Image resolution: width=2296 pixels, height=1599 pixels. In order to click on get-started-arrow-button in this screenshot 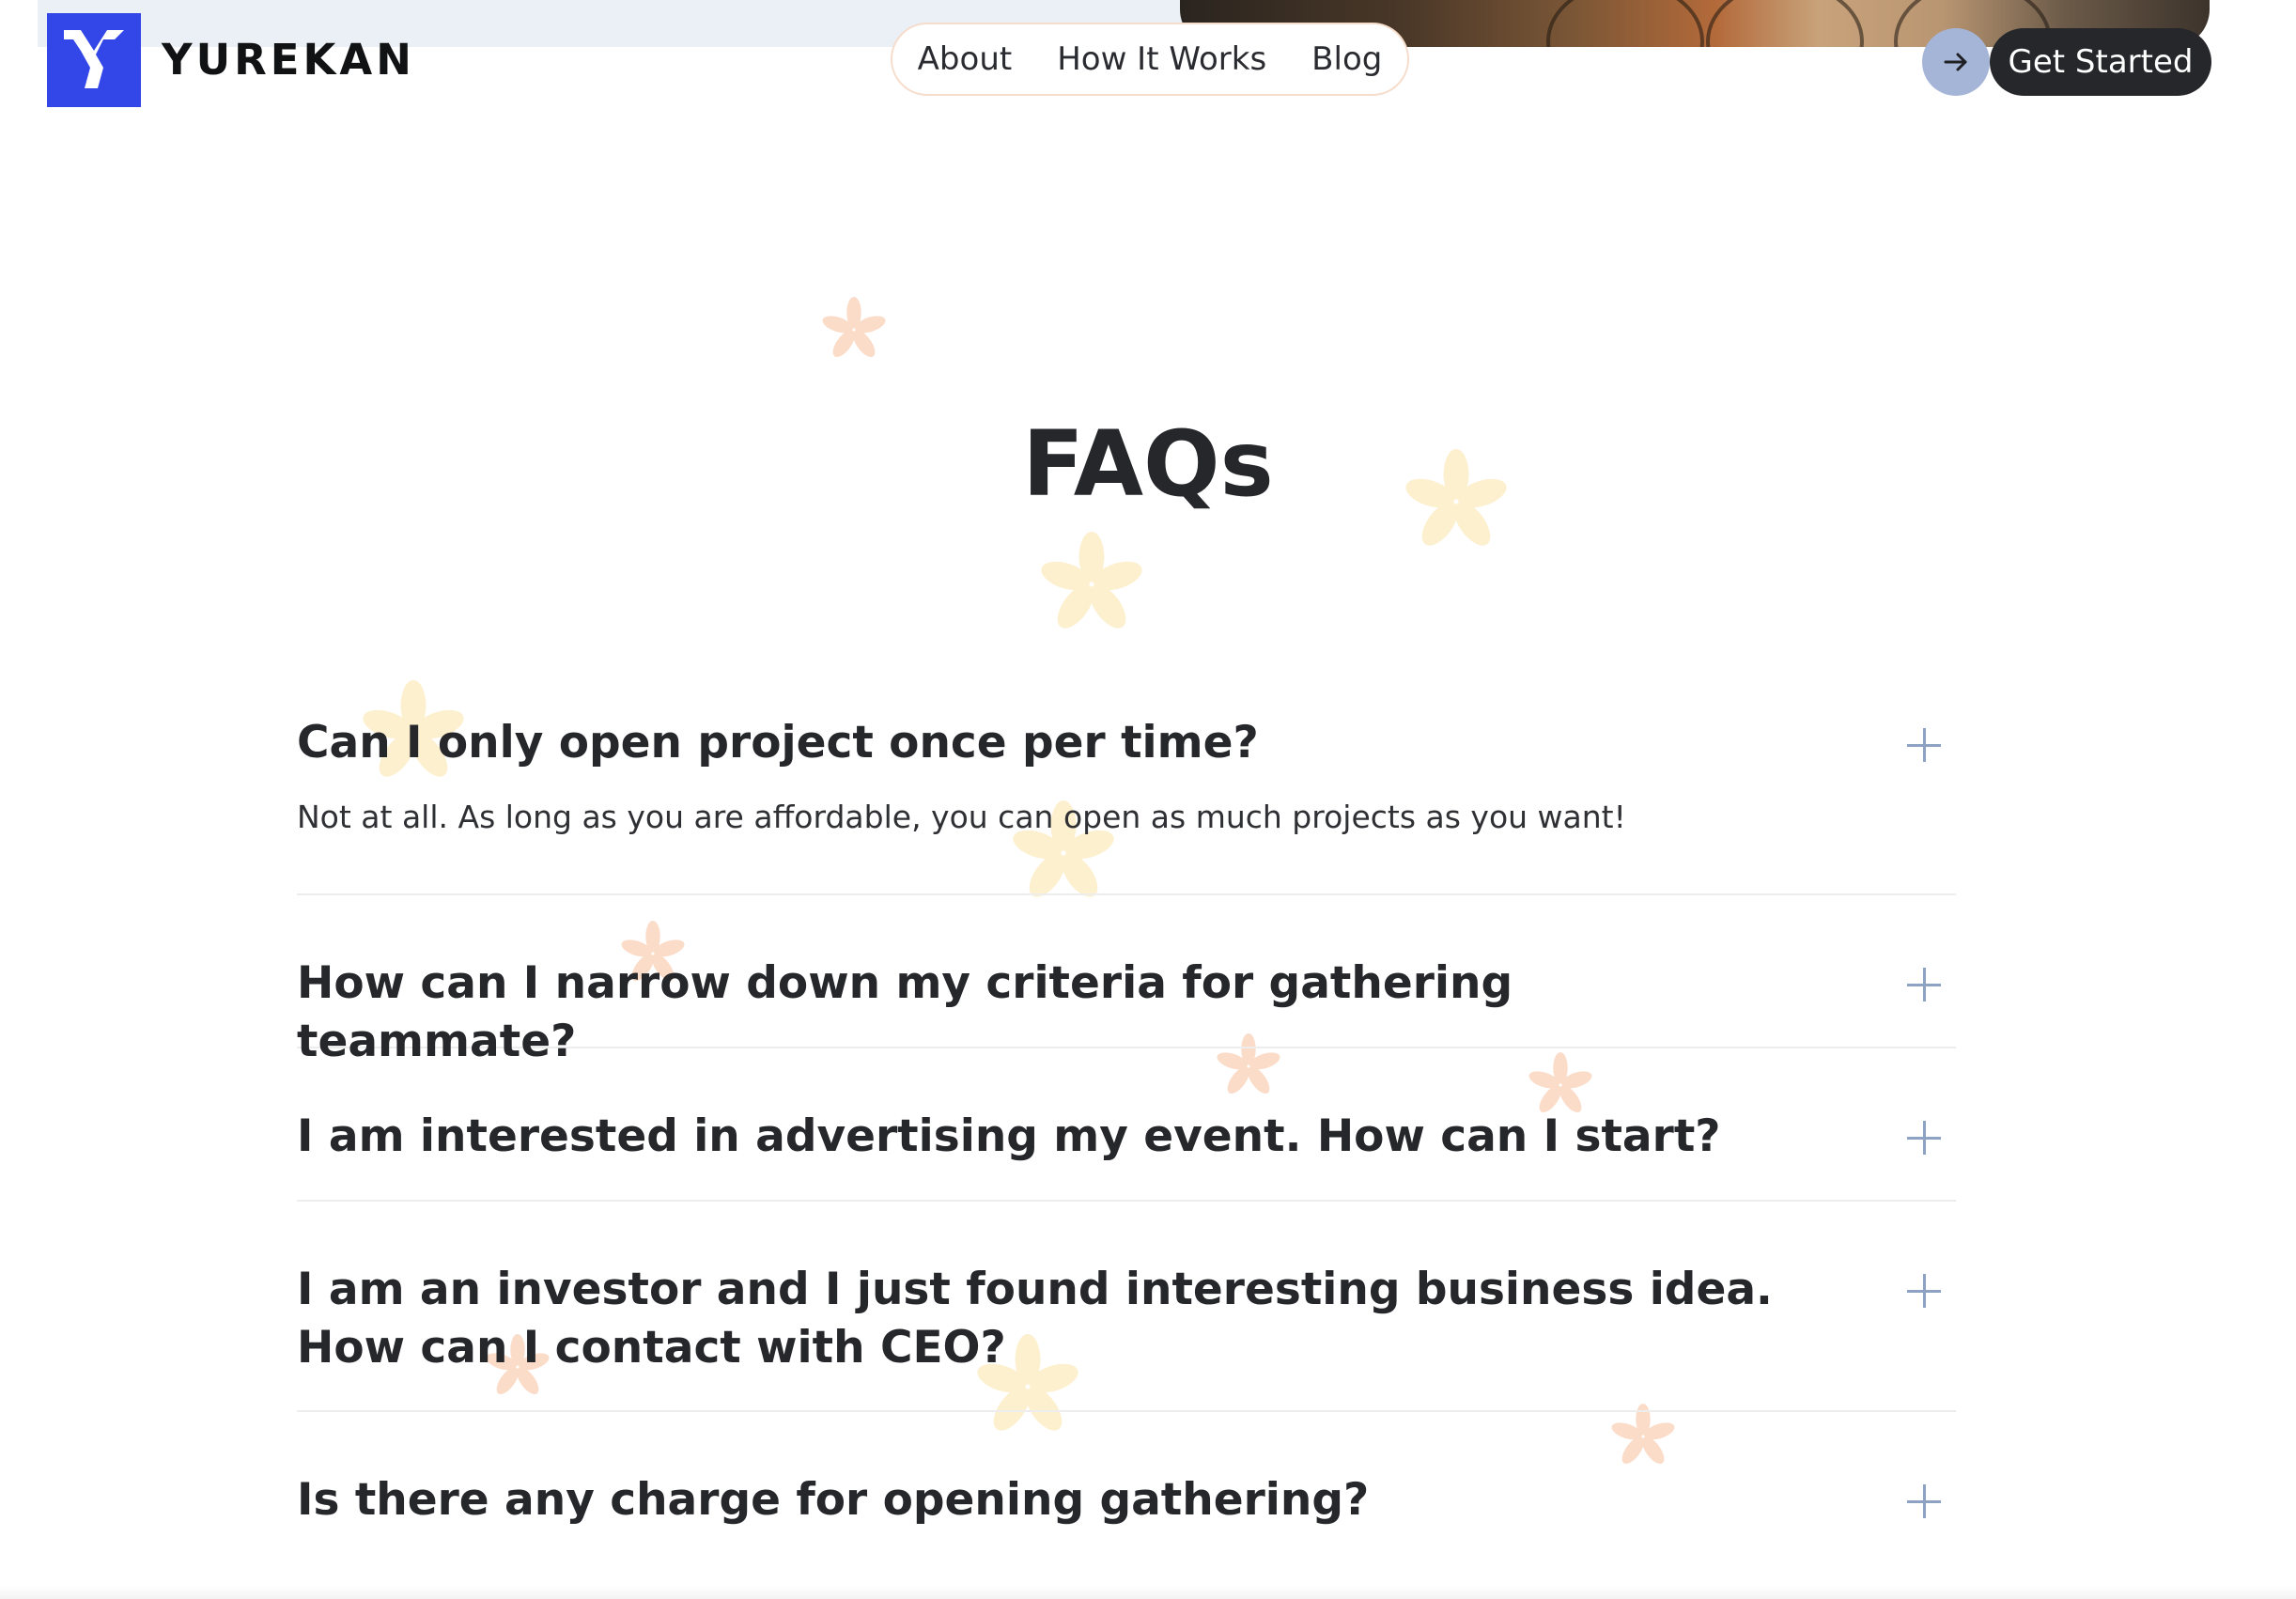, I will do `click(1956, 62)`.